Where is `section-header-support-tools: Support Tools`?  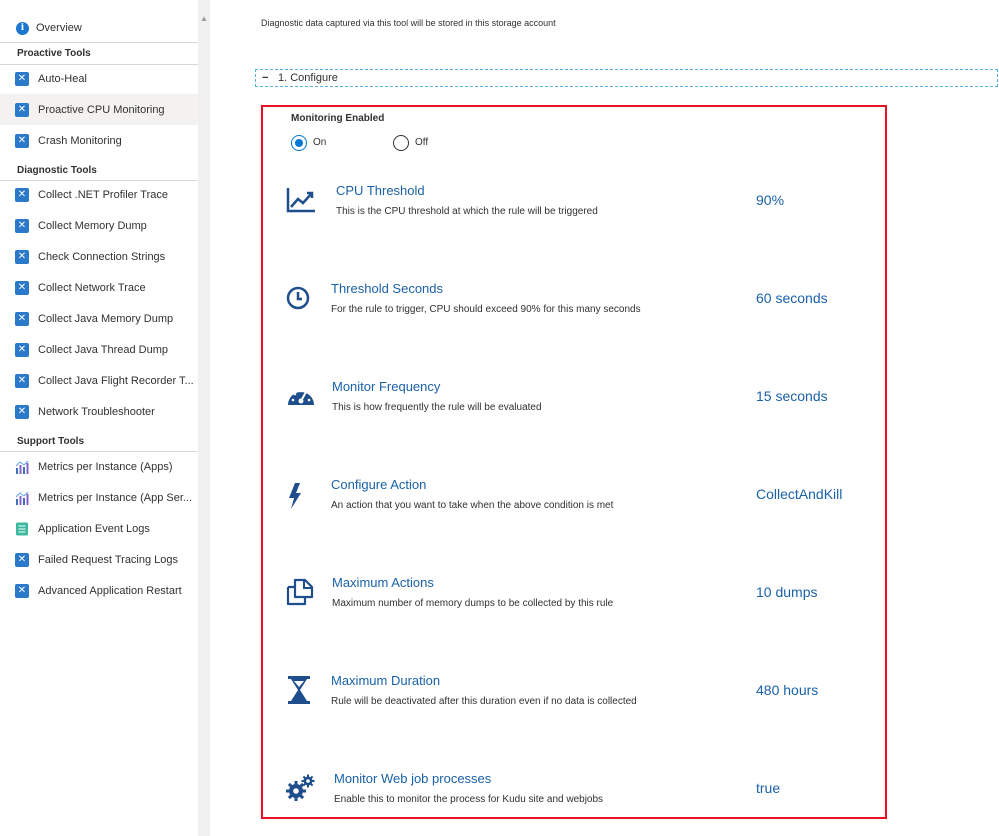 section-header-support-tools: Support Tools is located at coordinates (51, 441).